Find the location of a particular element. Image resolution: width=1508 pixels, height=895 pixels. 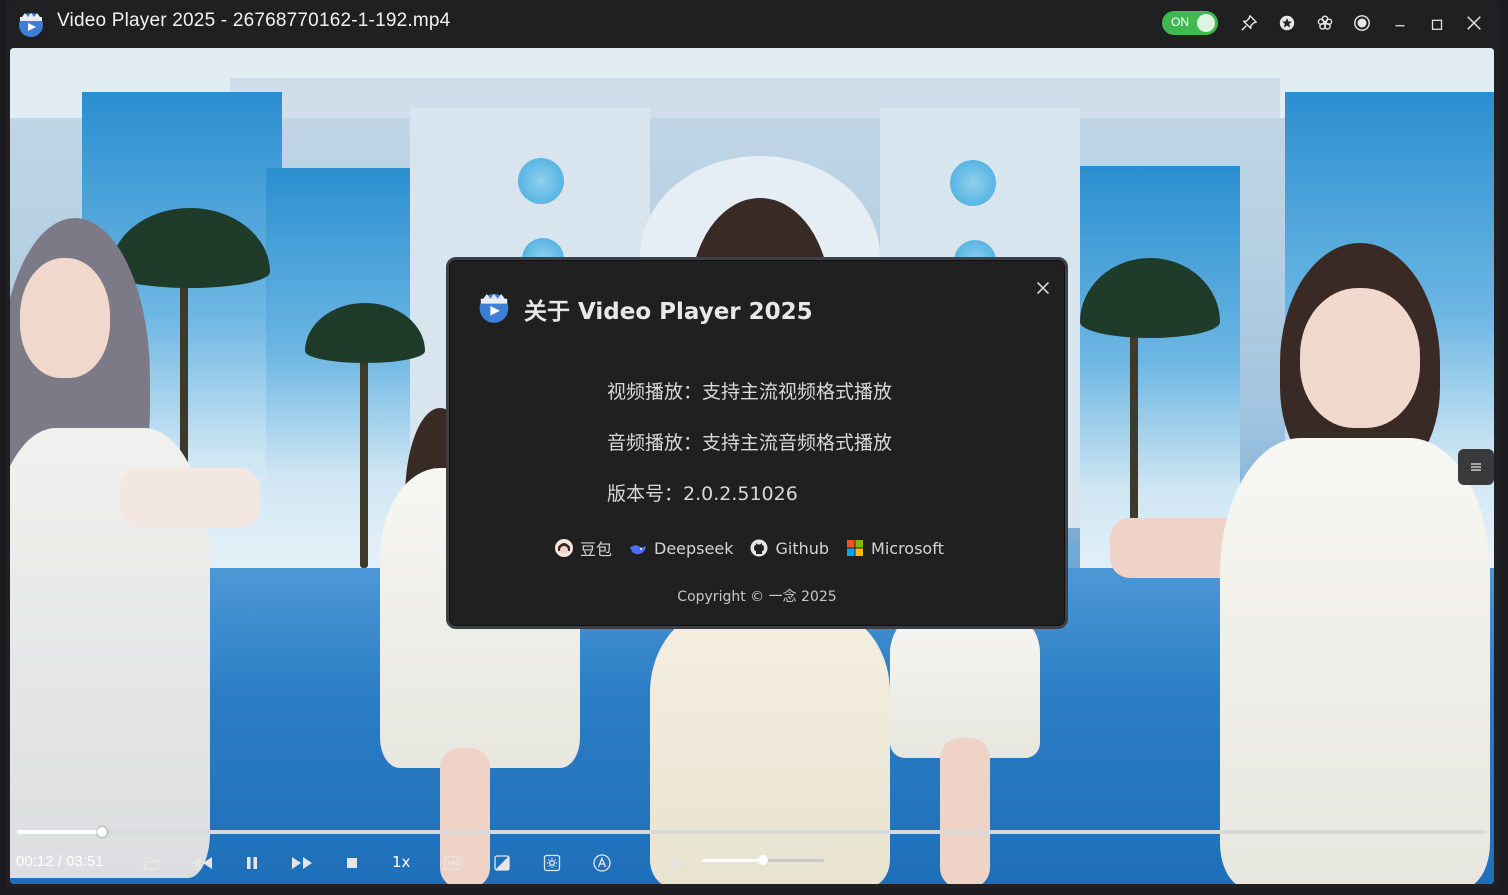

doubao-label: 豆包 is located at coordinates (596, 549).